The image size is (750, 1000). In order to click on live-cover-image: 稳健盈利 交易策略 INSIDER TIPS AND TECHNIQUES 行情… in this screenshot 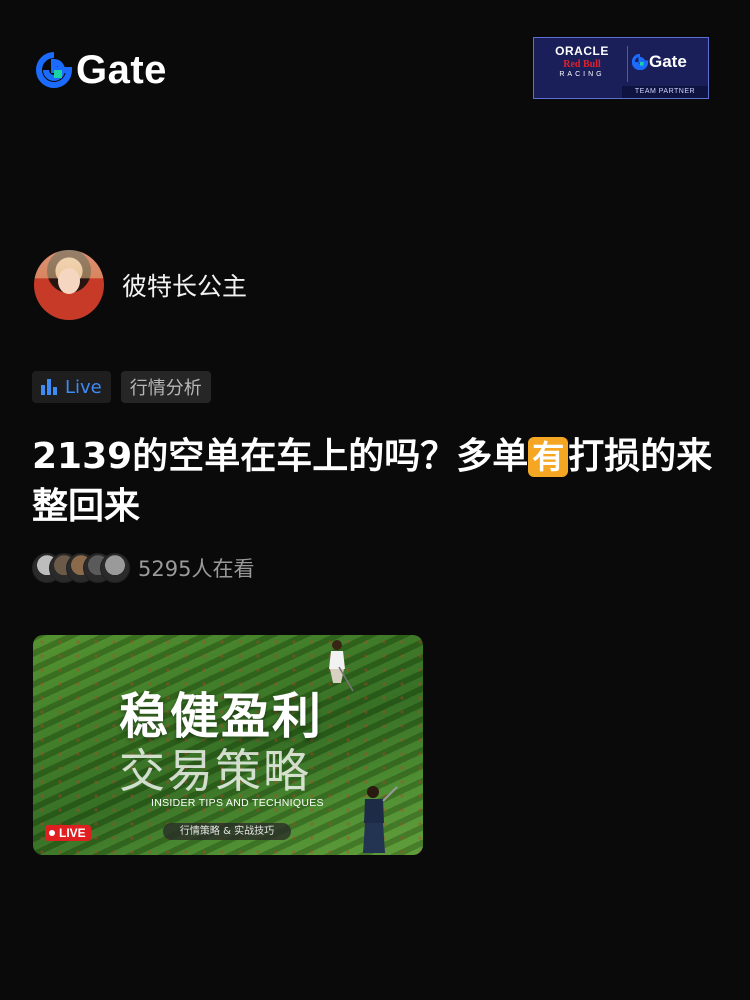, I will do `click(228, 745)`.